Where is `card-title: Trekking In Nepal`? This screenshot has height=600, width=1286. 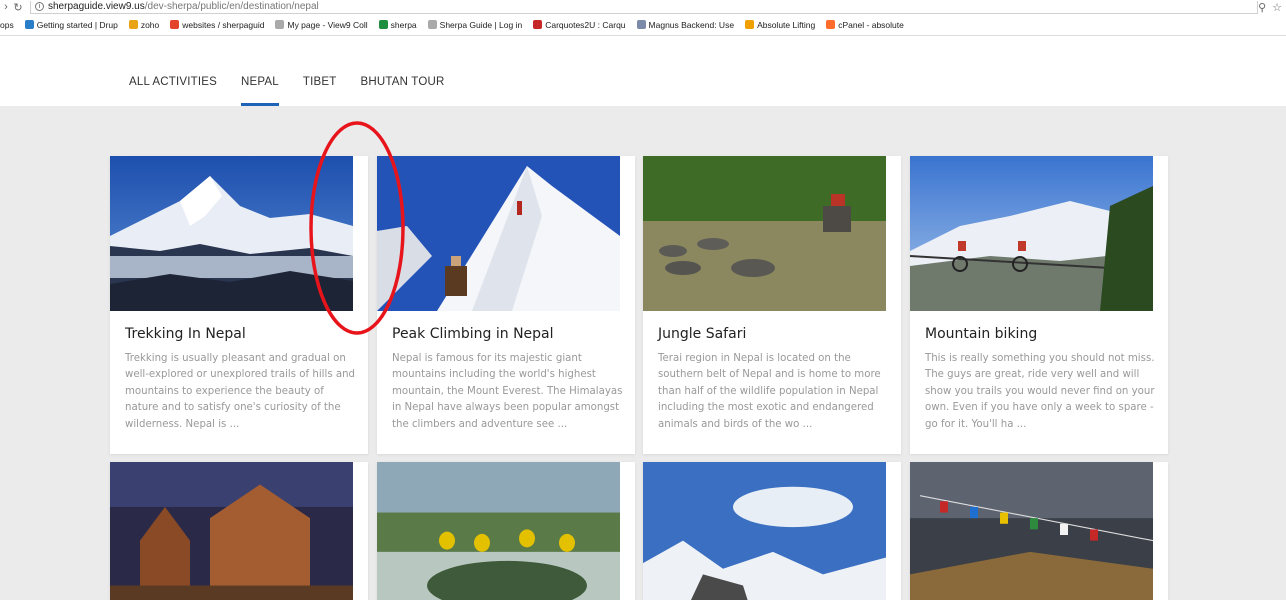 card-title: Trekking In Nepal is located at coordinates (185, 334).